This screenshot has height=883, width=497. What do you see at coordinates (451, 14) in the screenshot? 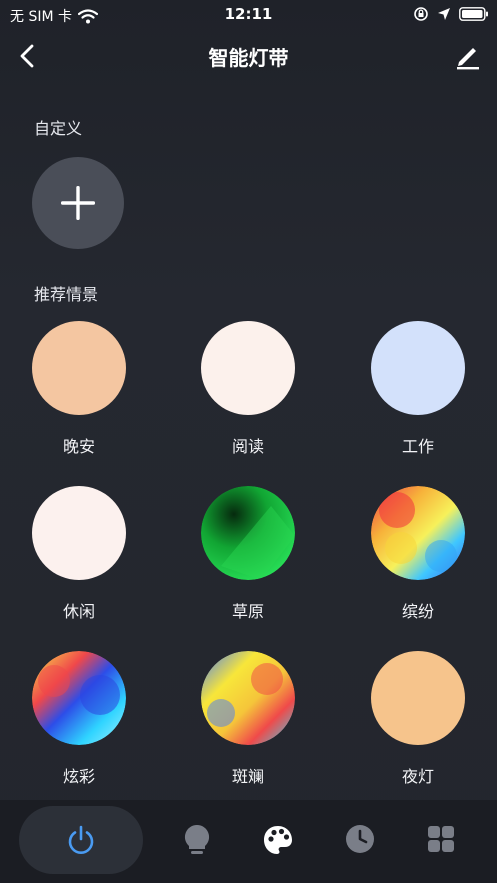
I see `status-right` at bounding box center [451, 14].